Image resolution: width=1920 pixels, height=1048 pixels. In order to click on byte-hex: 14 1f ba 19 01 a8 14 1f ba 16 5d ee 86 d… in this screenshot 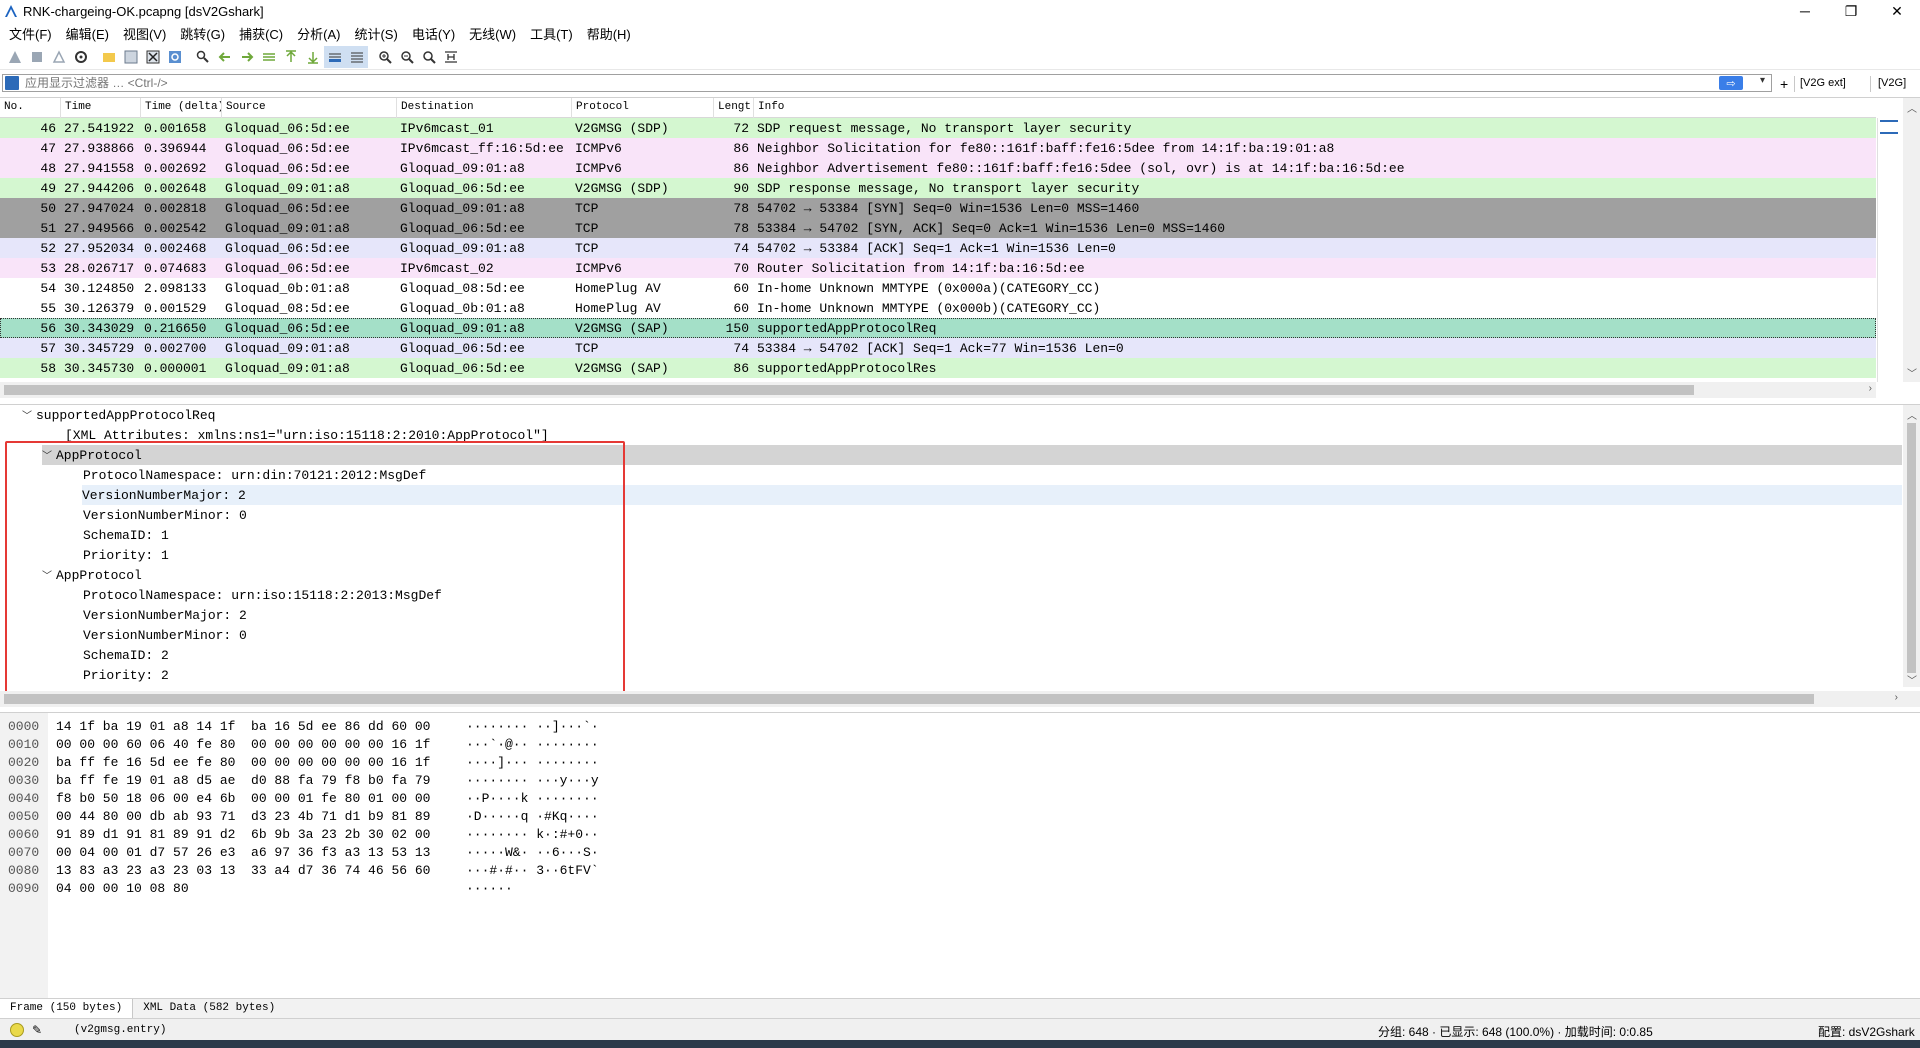, I will do `click(243, 728)`.